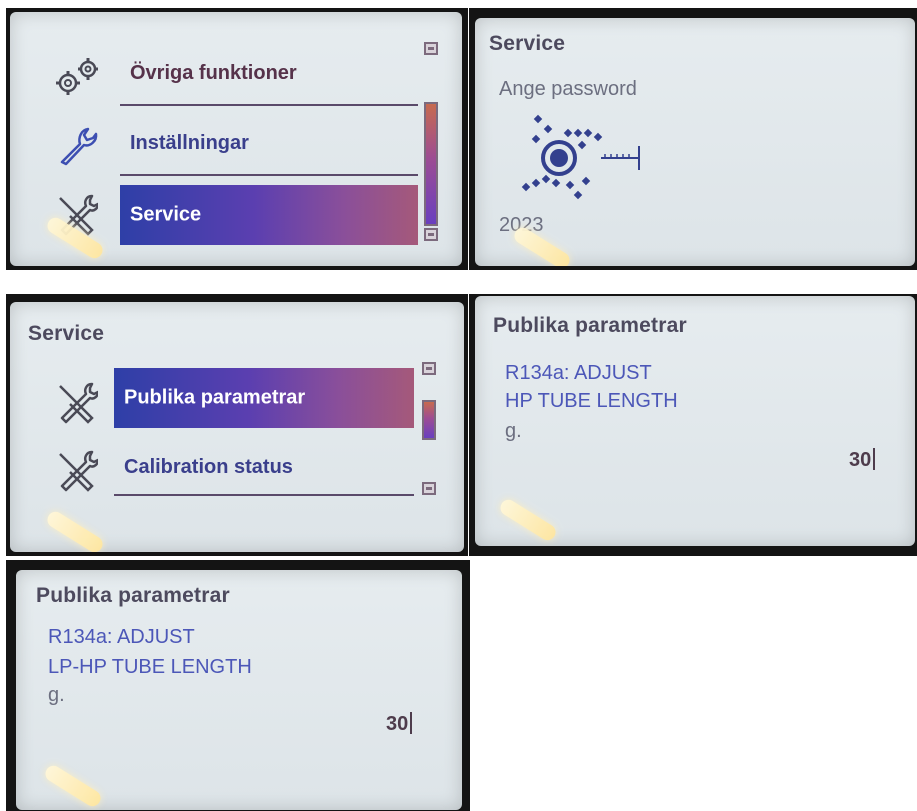 This screenshot has width=917, height=811. Describe the element at coordinates (189, 143) in the screenshot. I see `menu-item-installningar: Inställningar` at that location.